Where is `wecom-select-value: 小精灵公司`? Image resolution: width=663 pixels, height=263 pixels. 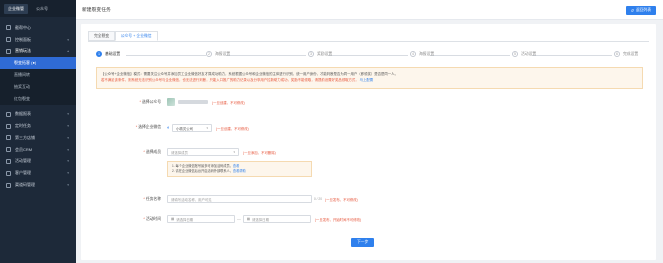 wecom-select-value: 小精灵公司 is located at coordinates (184, 128).